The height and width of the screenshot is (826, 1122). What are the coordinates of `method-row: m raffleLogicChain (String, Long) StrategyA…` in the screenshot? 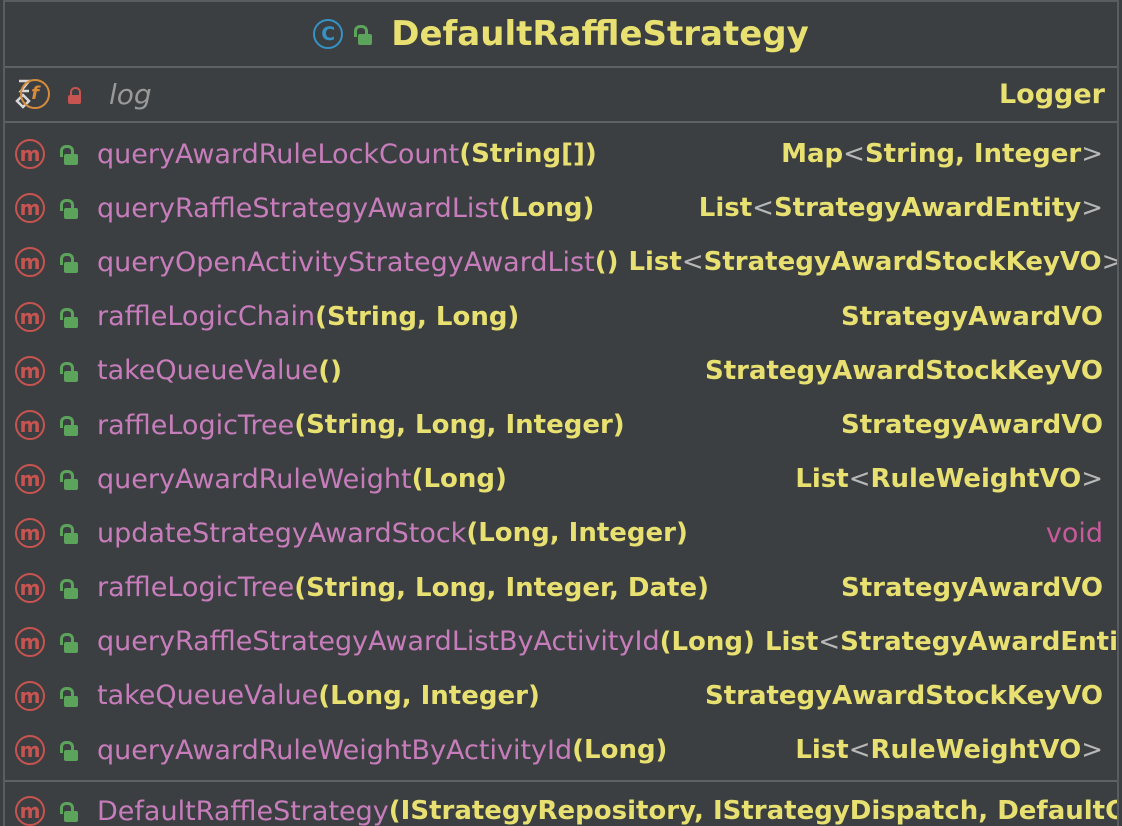 It's located at (561, 317).